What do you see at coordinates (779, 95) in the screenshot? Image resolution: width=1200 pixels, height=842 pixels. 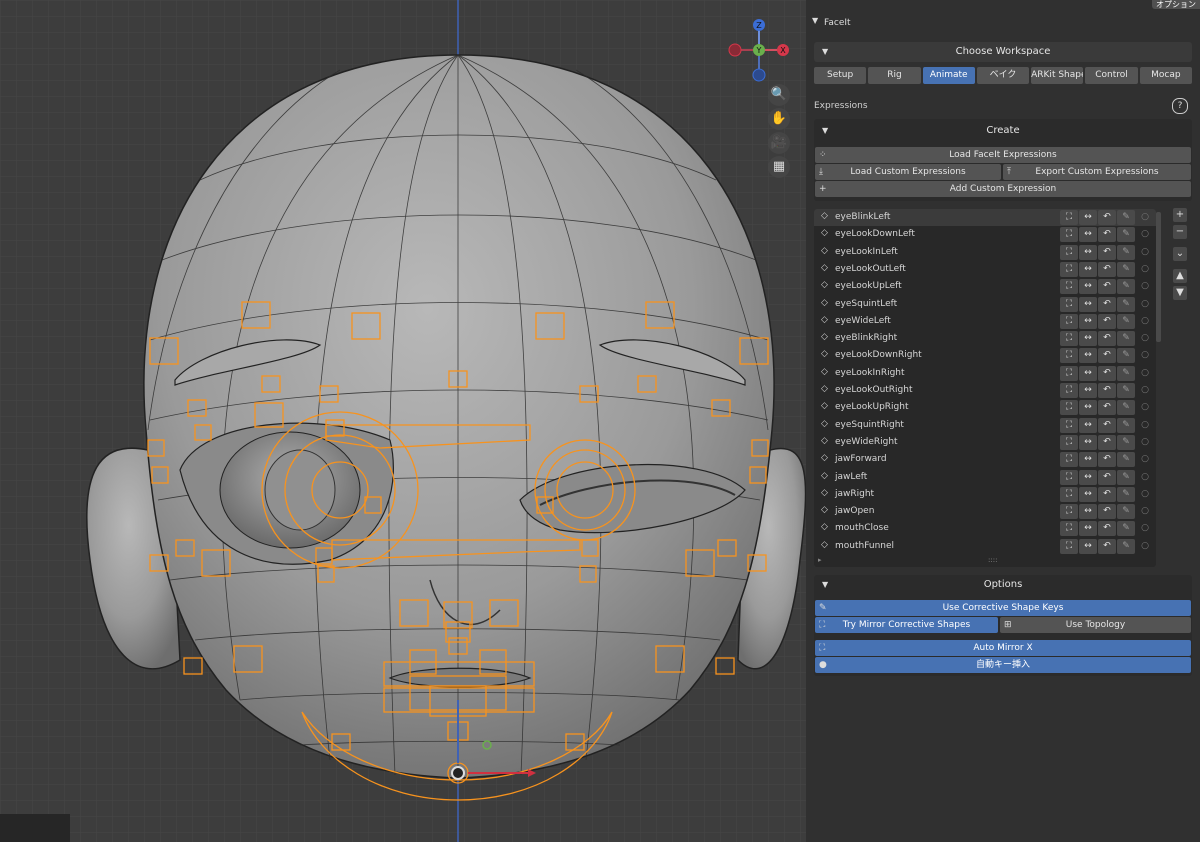 I see `zoom-icon: 🔍` at bounding box center [779, 95].